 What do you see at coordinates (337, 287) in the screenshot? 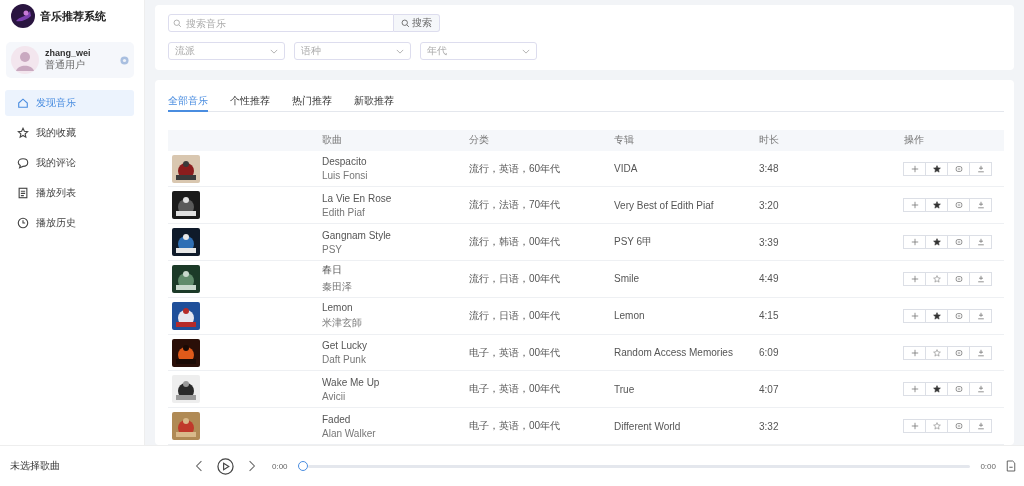
I see `artist-name: 秦田泽` at bounding box center [337, 287].